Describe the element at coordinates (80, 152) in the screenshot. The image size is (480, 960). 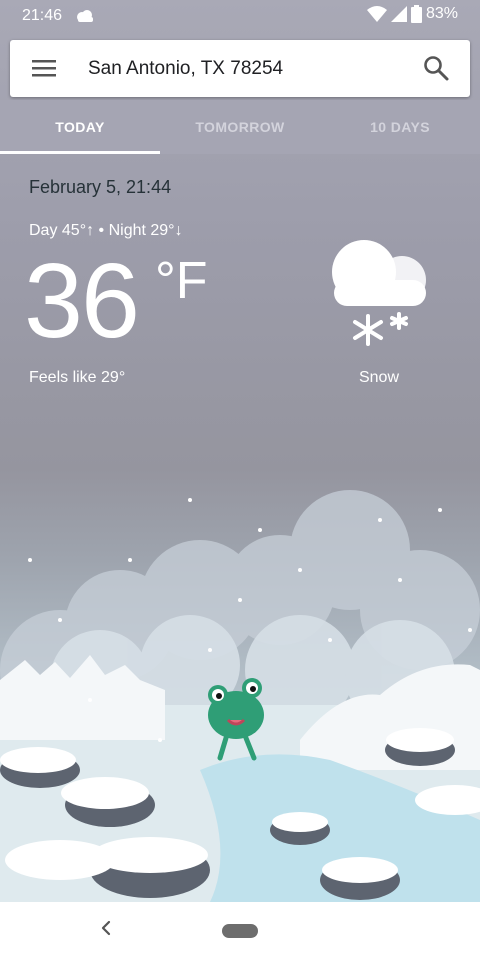
I see `tab-active-indicator` at that location.